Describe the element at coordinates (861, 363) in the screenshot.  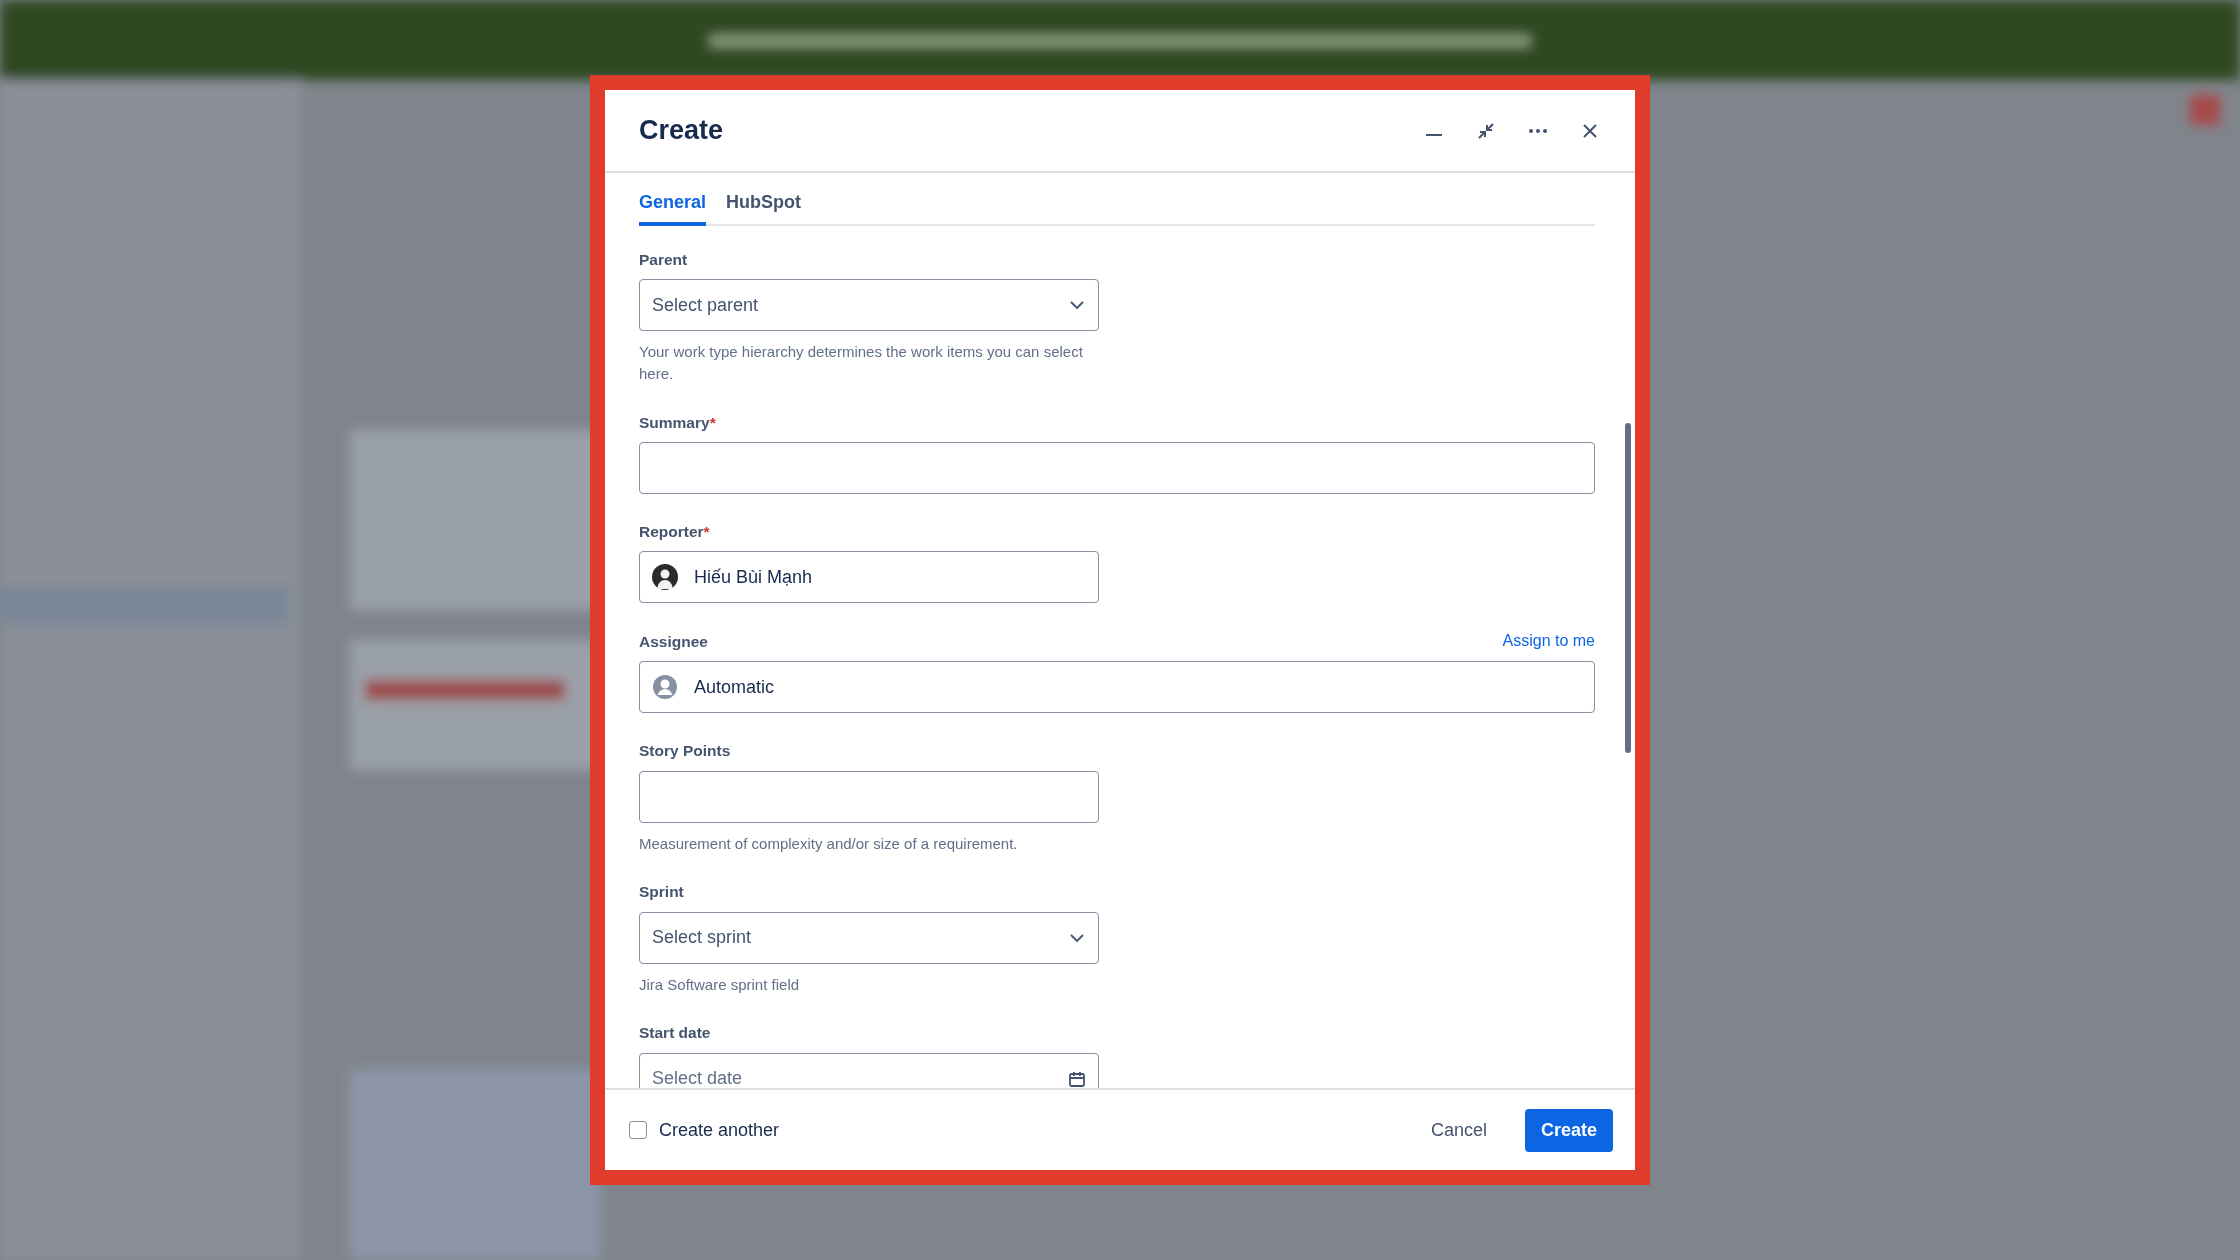
I see `help-text: Your work type hierarchy determines the work items you can select here.` at that location.